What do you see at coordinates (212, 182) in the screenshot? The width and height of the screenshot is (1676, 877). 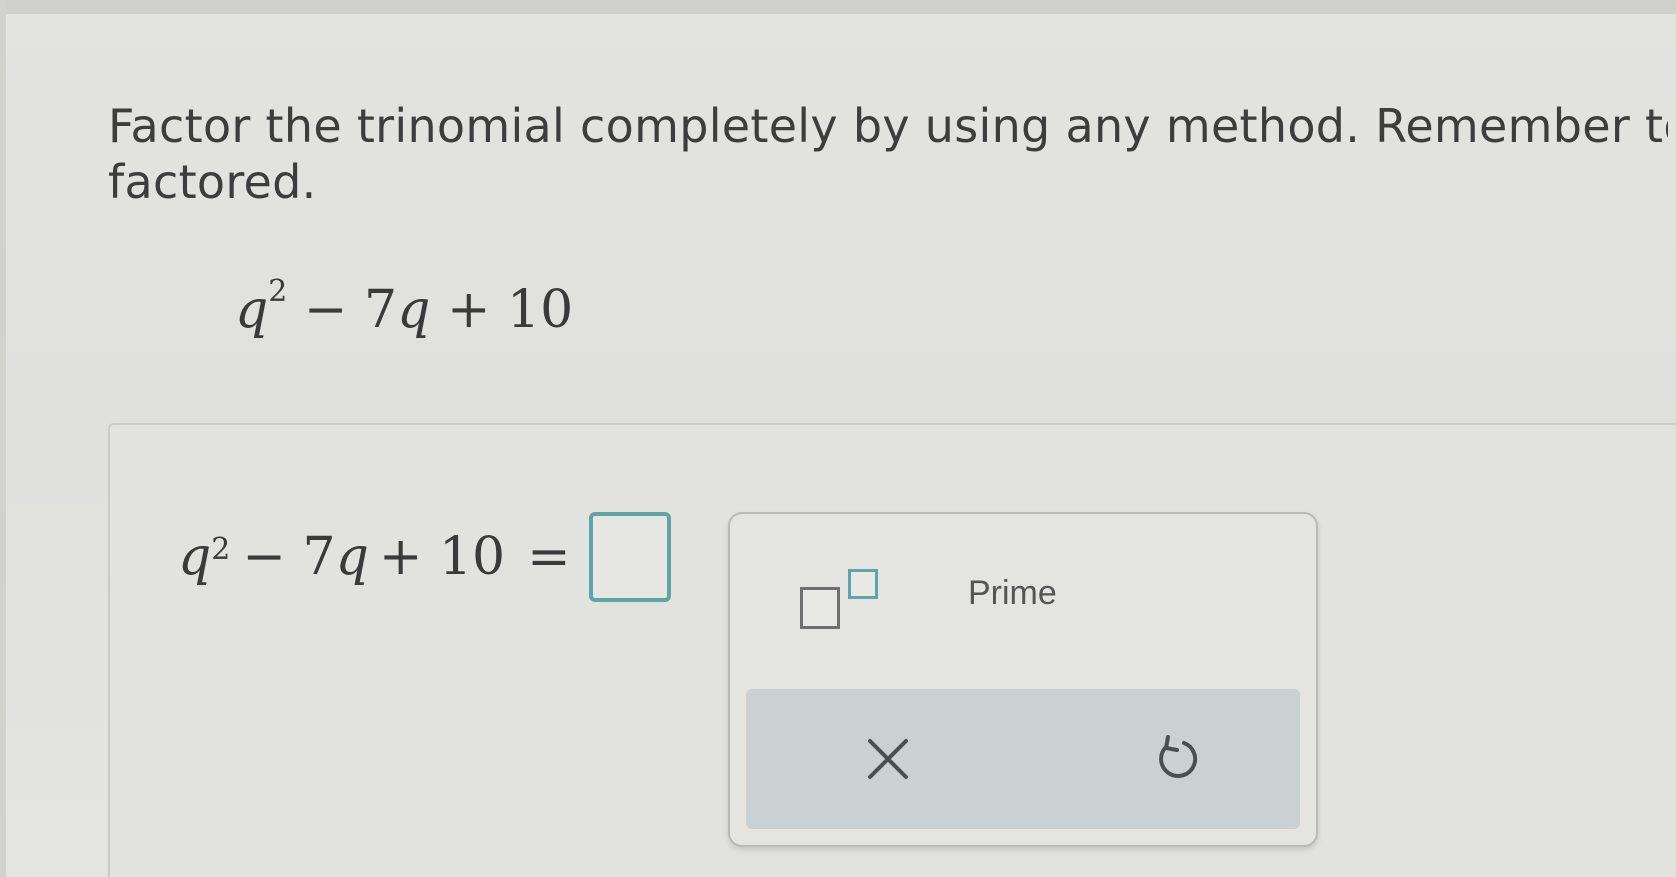 I see `instruction-line-2: factored.` at bounding box center [212, 182].